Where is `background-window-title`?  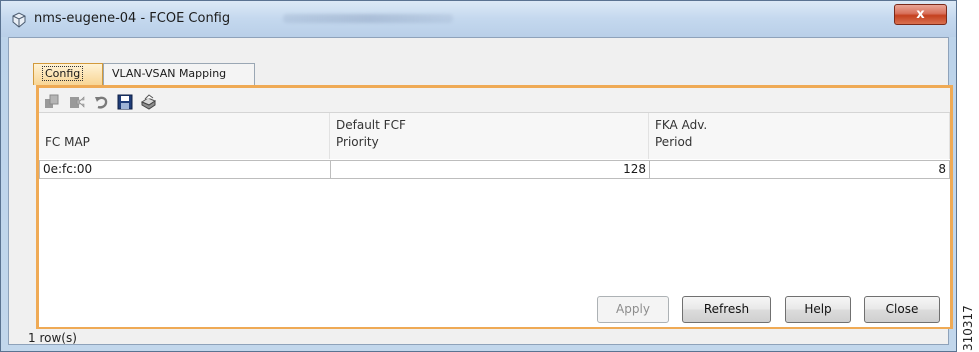
background-window-title is located at coordinates (368, 18).